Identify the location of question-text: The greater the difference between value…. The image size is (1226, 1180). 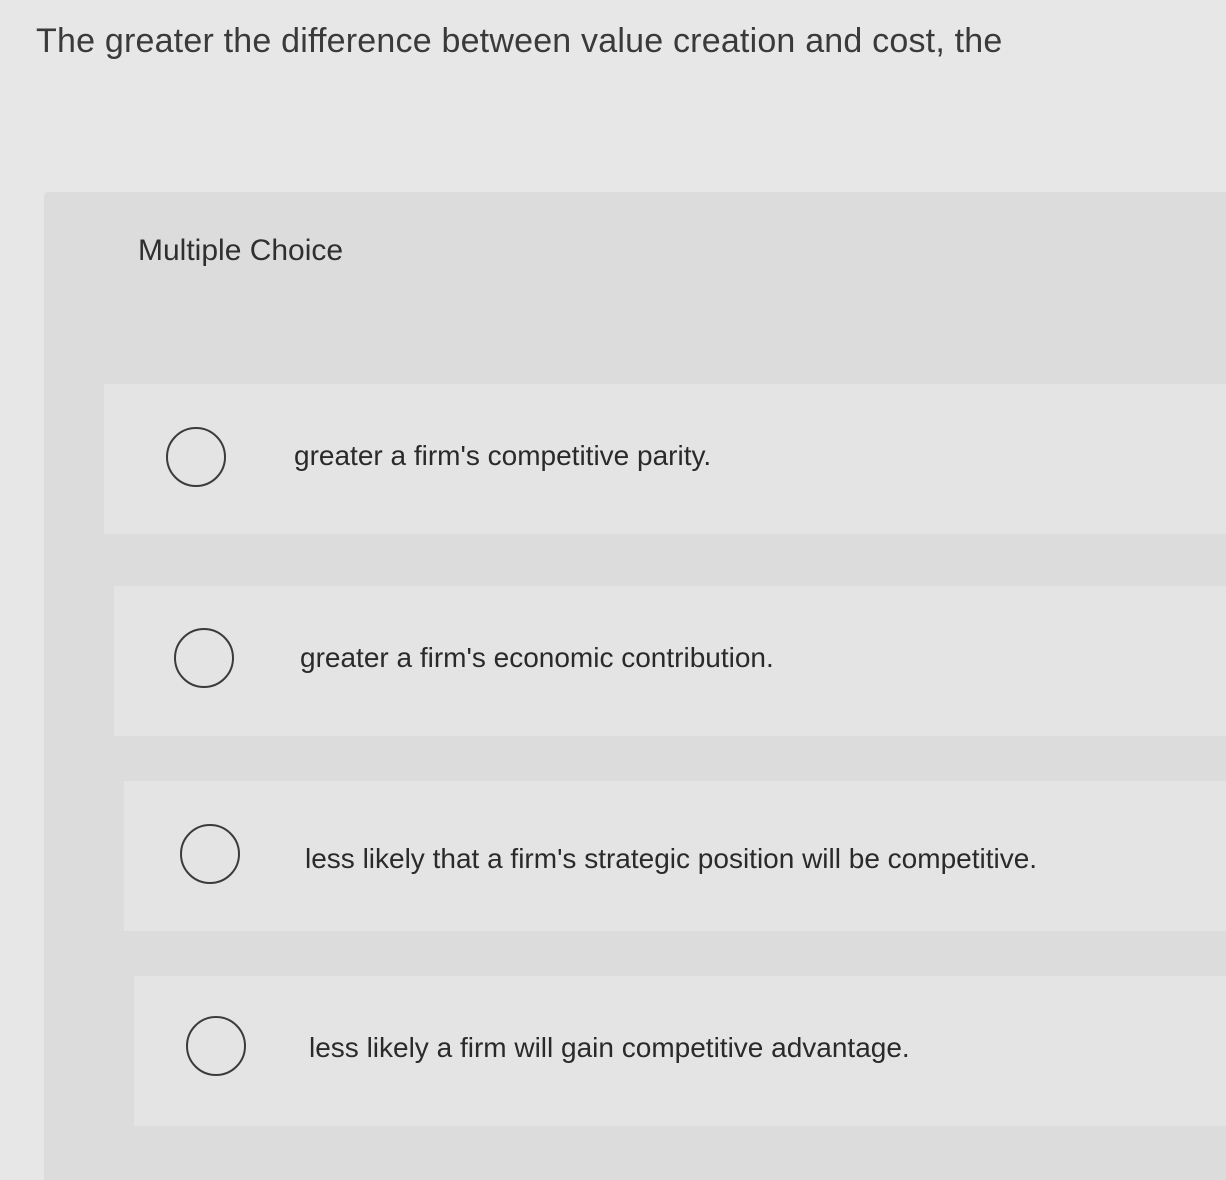
(519, 41).